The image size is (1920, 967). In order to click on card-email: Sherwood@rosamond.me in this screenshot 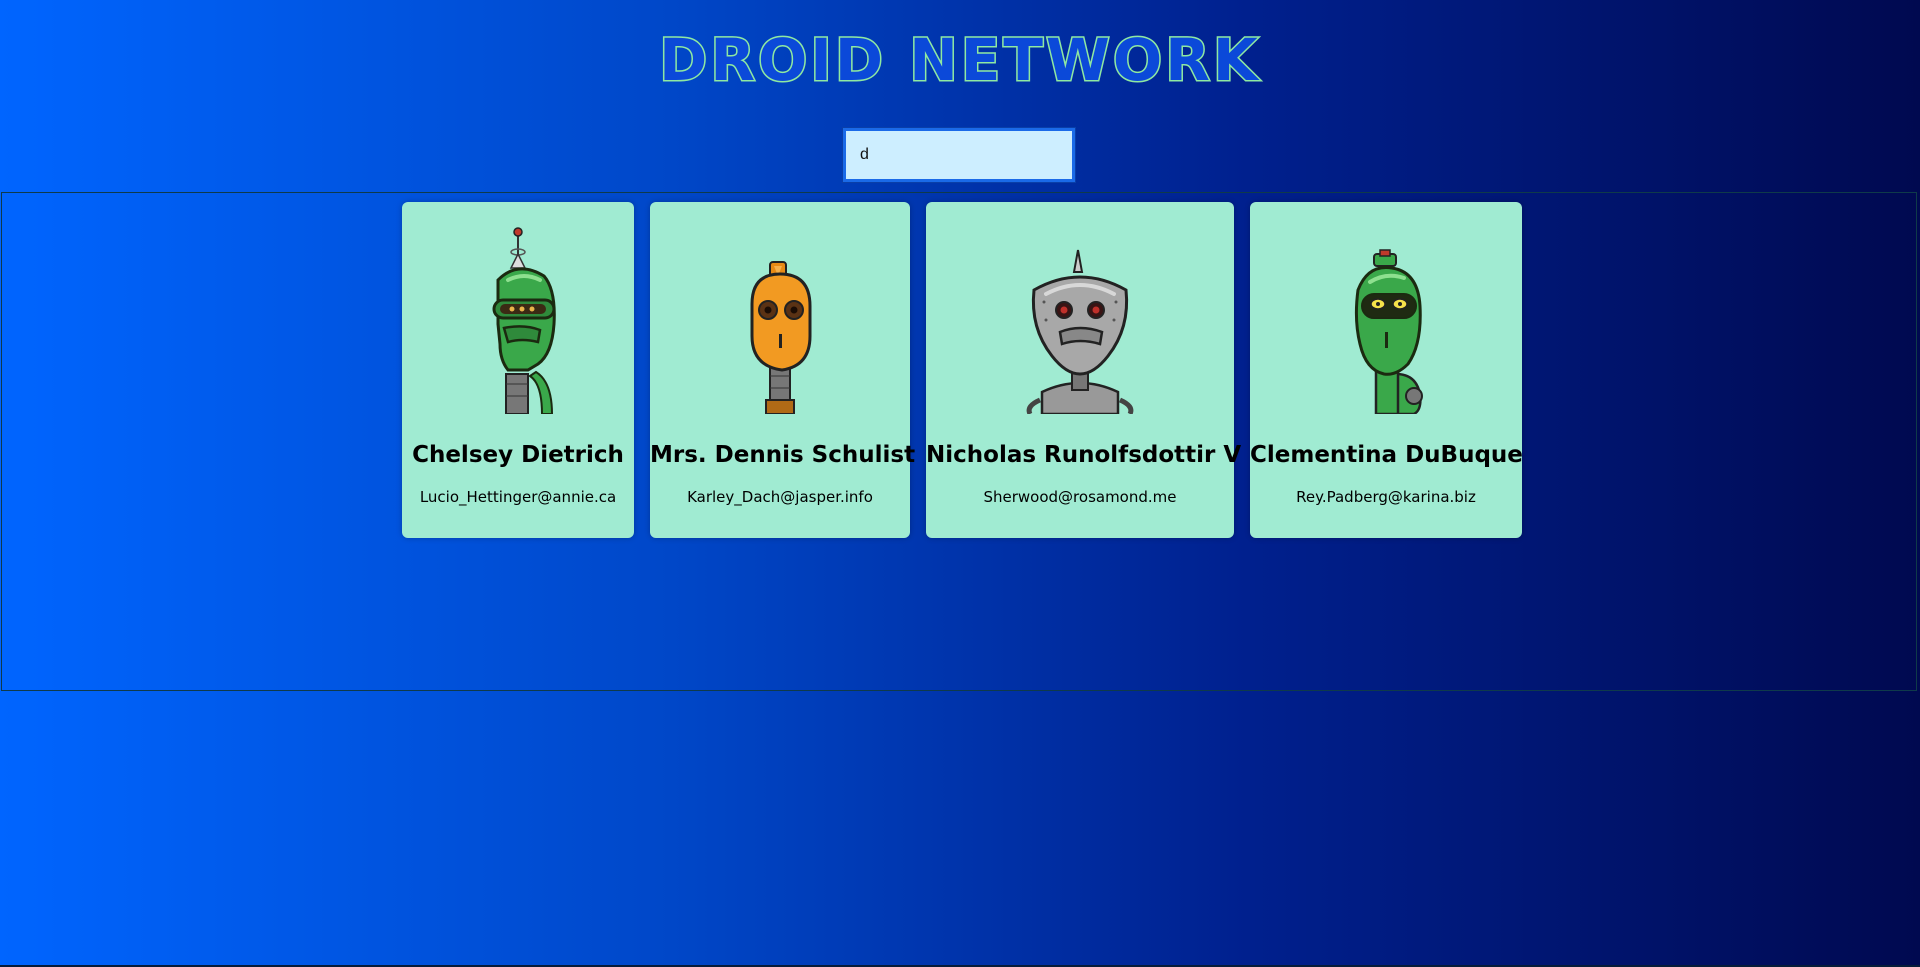, I will do `click(1080, 497)`.